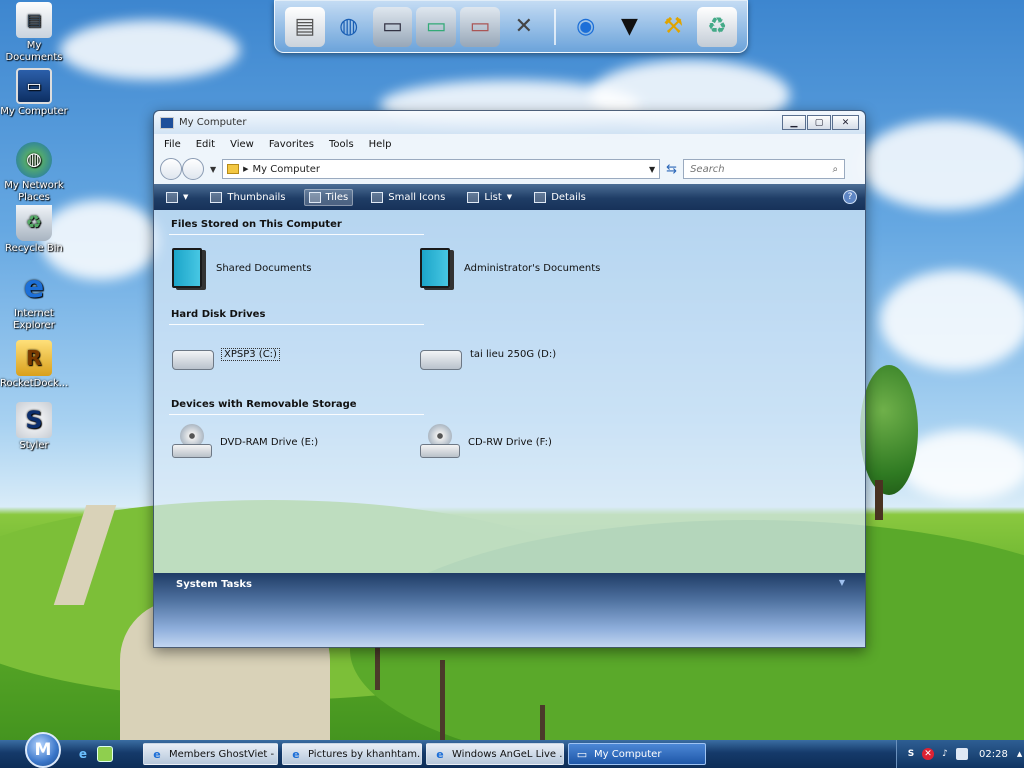 The width and height of the screenshot is (1024, 768). What do you see at coordinates (568, 197) in the screenshot?
I see `details-label: Details` at bounding box center [568, 197].